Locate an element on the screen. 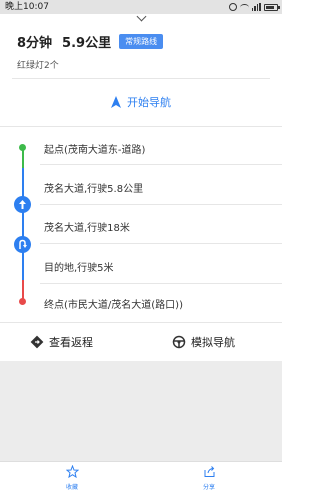  status-time: 晚上10:07 is located at coordinates (27, 7).